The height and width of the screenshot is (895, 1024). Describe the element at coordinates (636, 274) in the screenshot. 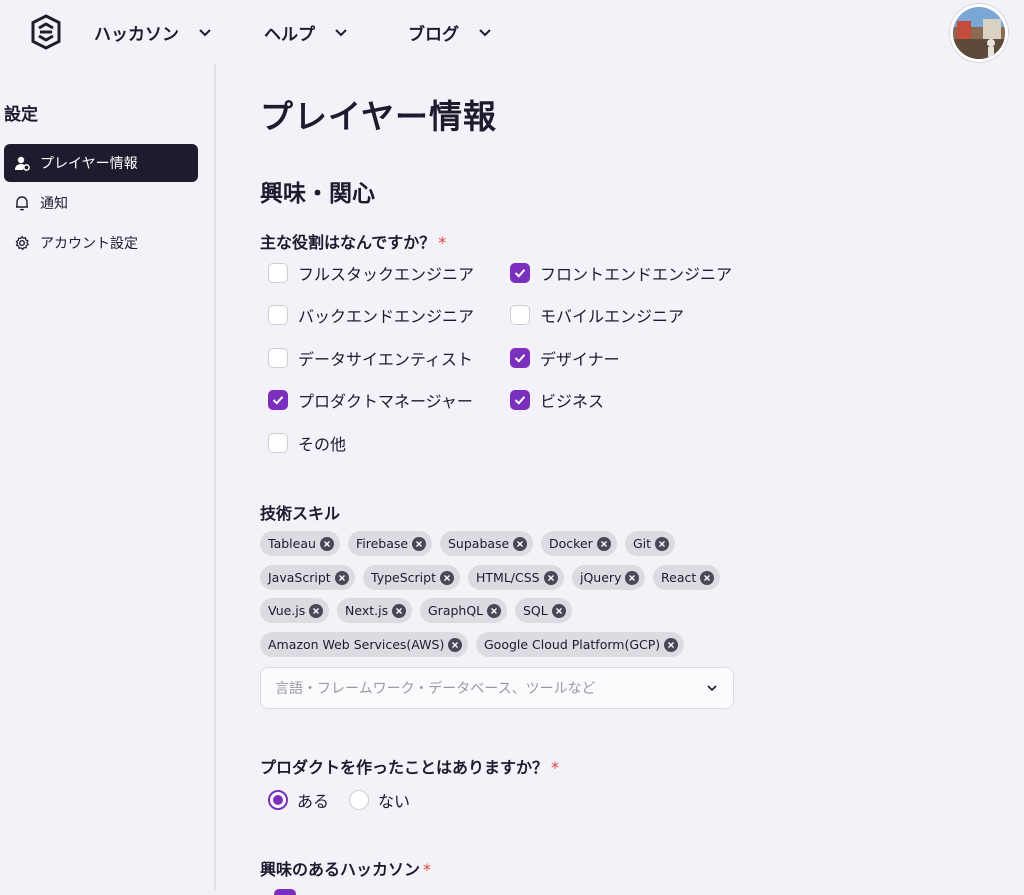

I see `checkbox-label: フロントエンドエンジニア` at that location.